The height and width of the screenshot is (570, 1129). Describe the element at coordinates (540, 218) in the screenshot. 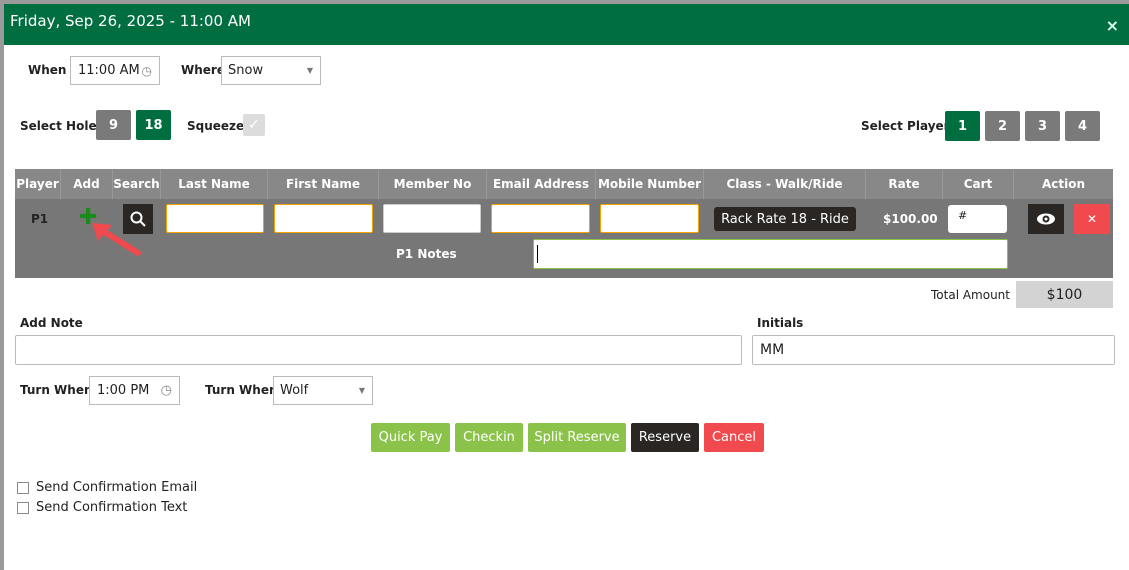

I see `email-input` at that location.